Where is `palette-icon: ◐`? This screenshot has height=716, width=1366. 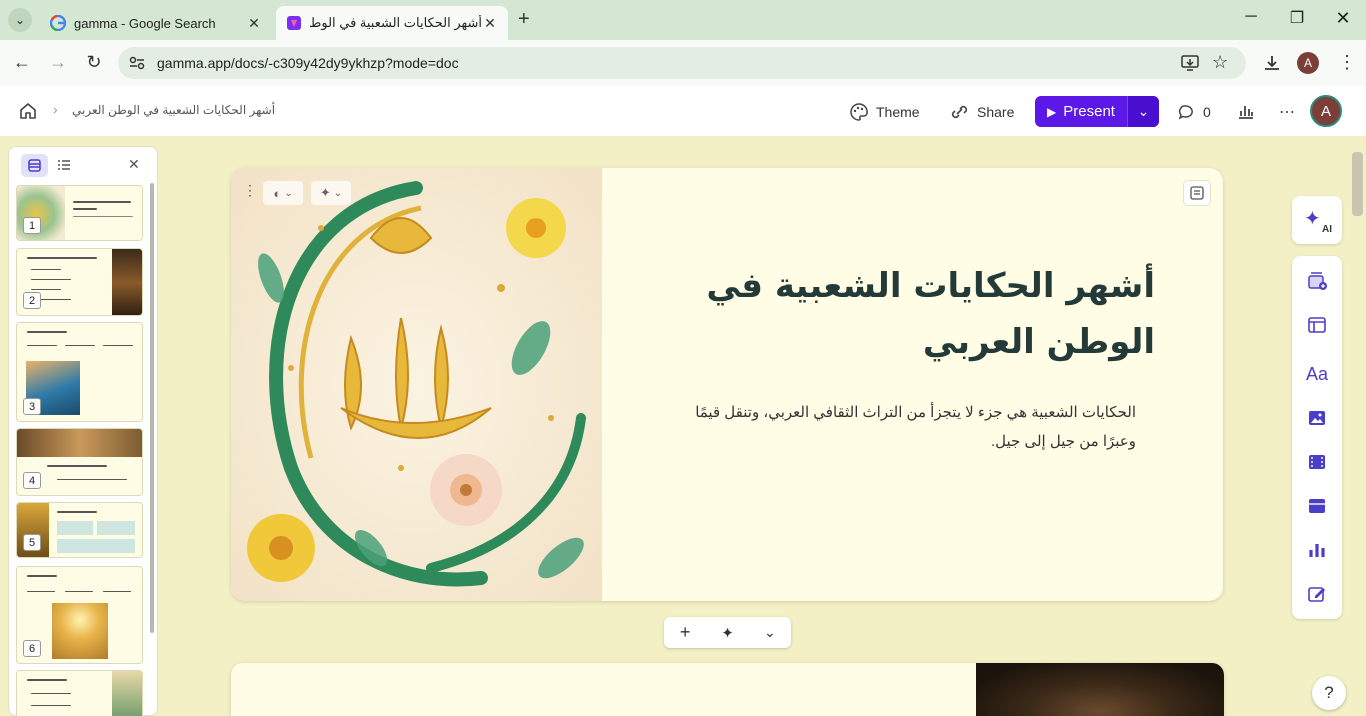 palette-icon: ◐ is located at coordinates (277, 193).